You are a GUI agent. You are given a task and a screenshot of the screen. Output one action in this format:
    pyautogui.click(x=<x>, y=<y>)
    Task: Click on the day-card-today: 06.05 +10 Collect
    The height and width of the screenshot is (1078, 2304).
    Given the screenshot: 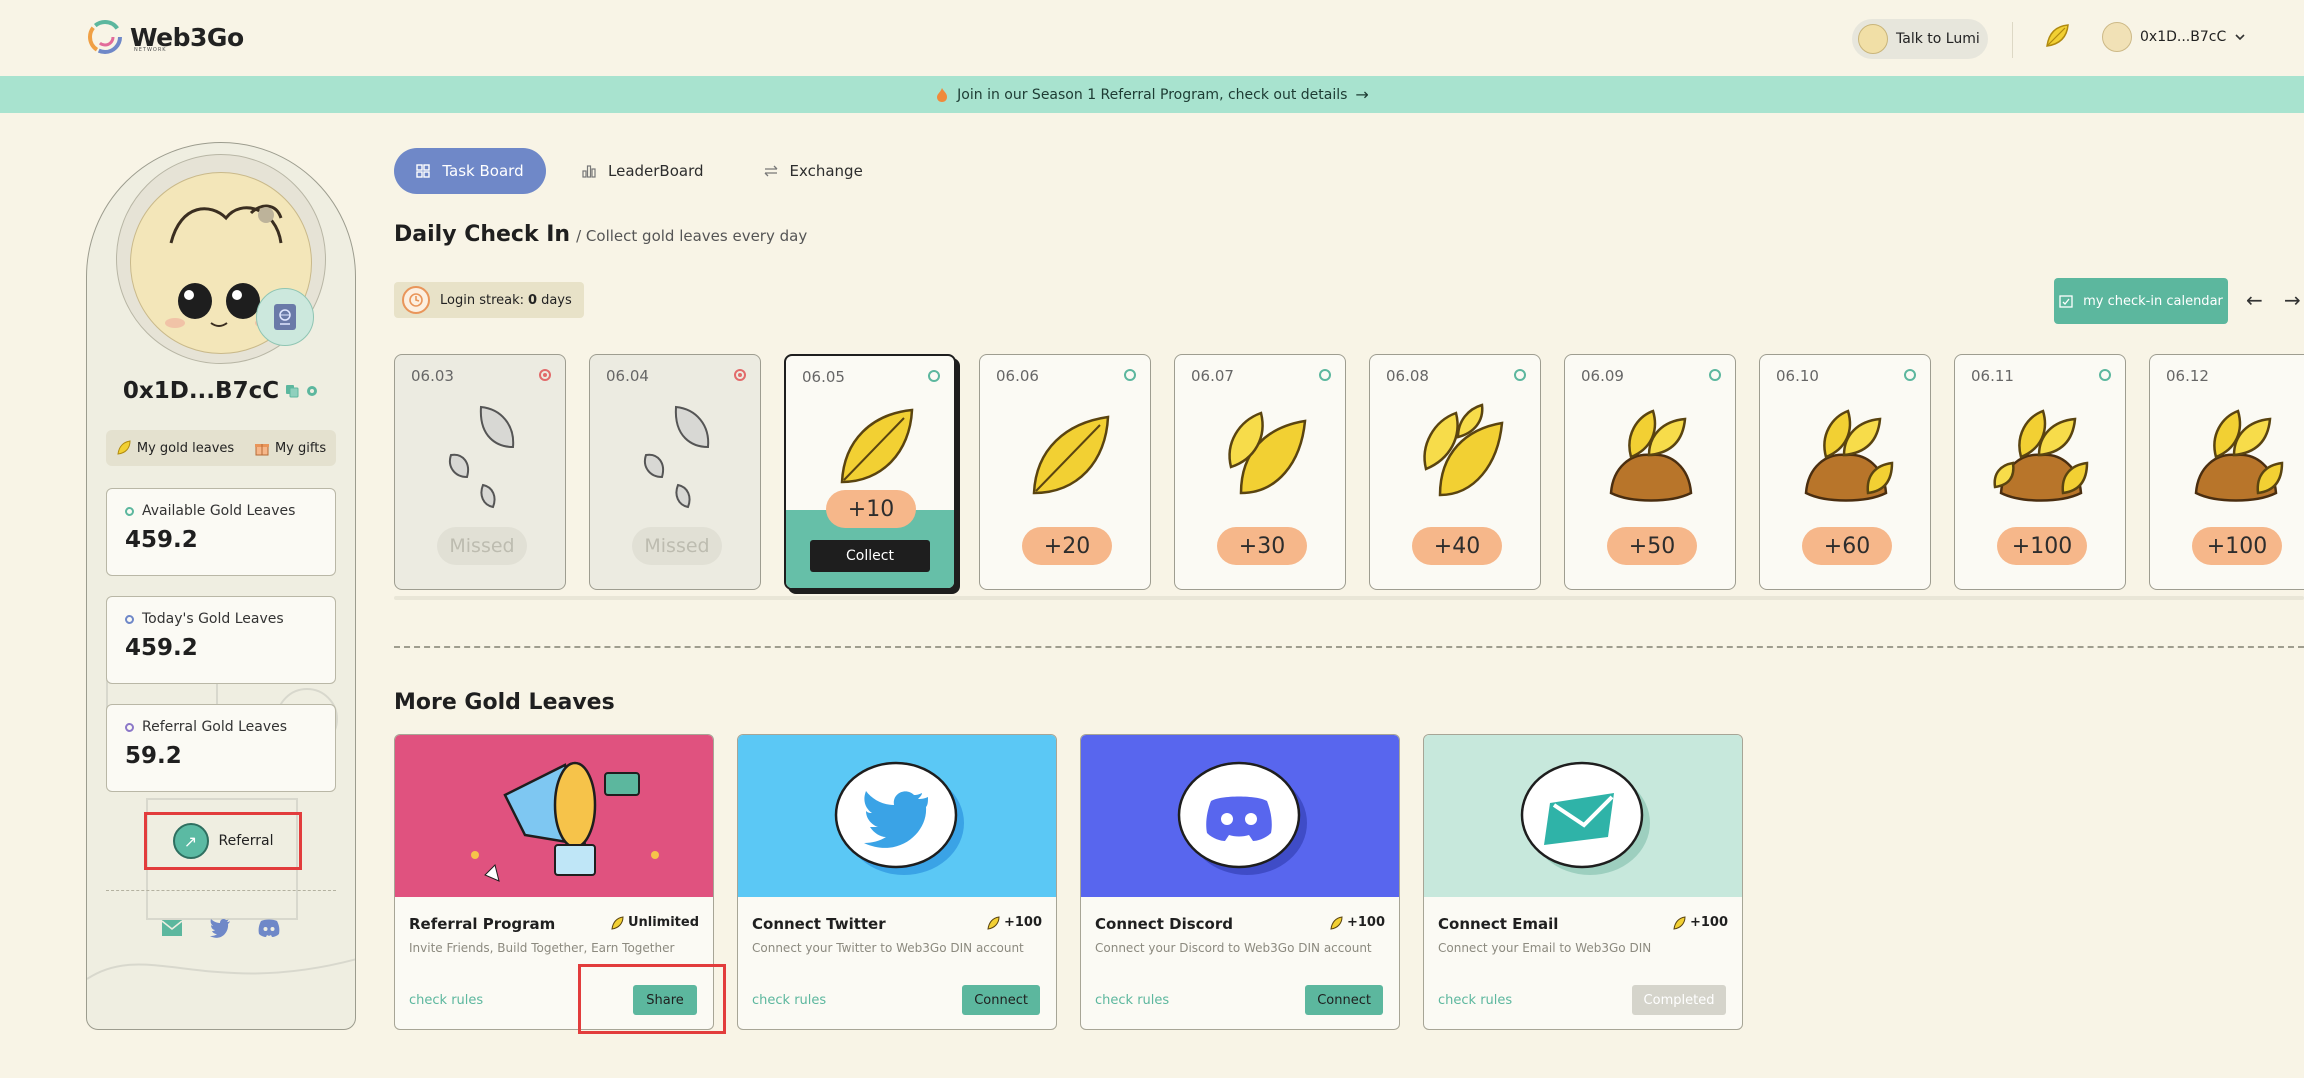 What is the action you would take?
    pyautogui.click(x=870, y=472)
    